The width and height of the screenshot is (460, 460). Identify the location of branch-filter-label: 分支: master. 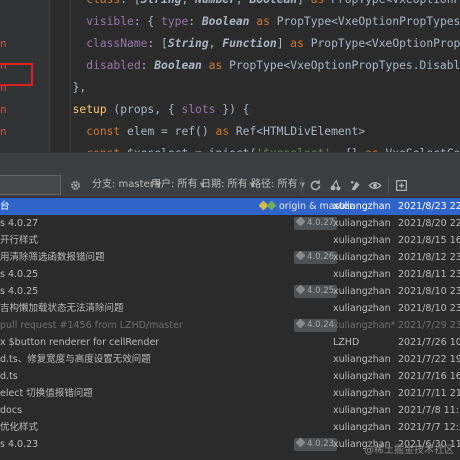
(123, 184).